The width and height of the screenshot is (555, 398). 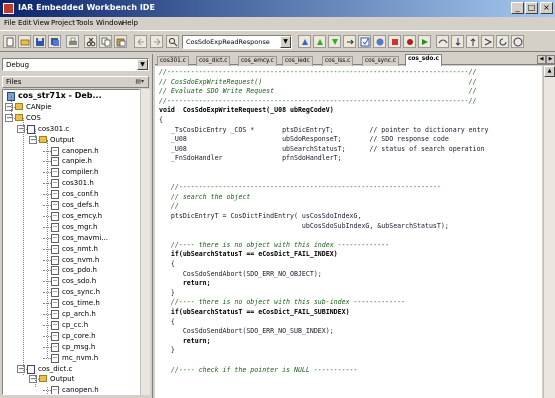 What do you see at coordinates (185, 340) in the screenshot?
I see `code-line: return;` at bounding box center [185, 340].